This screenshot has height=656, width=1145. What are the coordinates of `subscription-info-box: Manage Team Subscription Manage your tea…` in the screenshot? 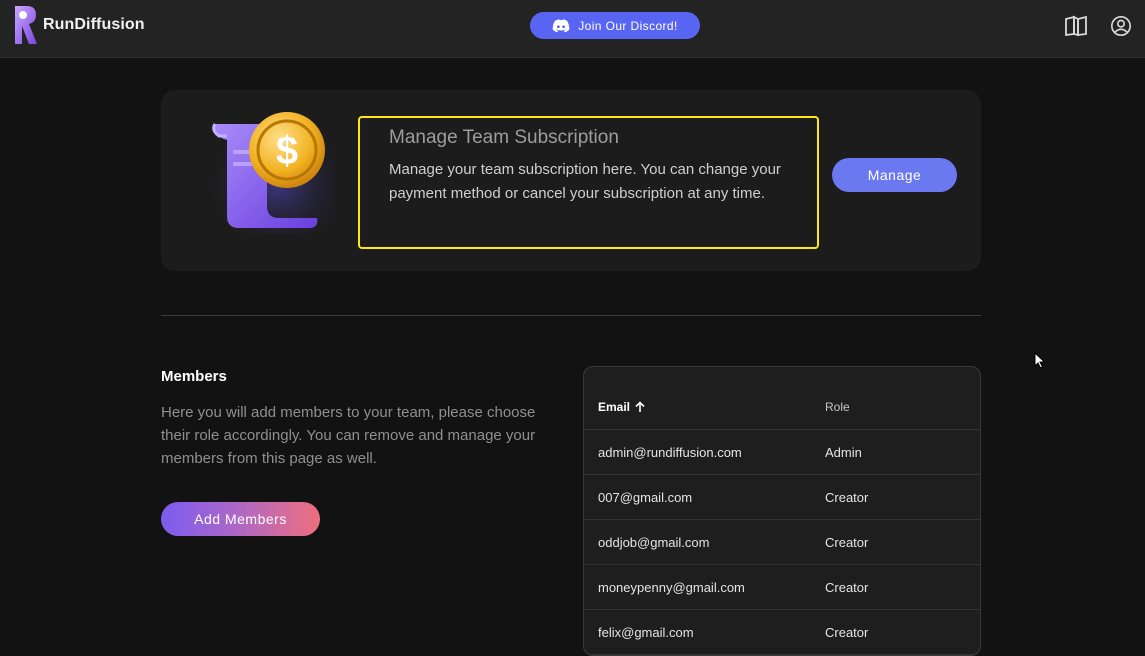 It's located at (588, 182).